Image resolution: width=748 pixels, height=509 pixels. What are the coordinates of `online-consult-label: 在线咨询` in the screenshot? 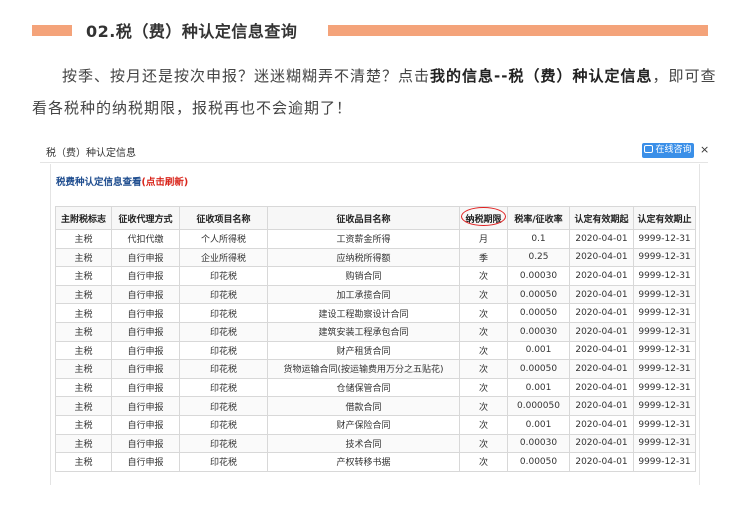 It's located at (673, 150).